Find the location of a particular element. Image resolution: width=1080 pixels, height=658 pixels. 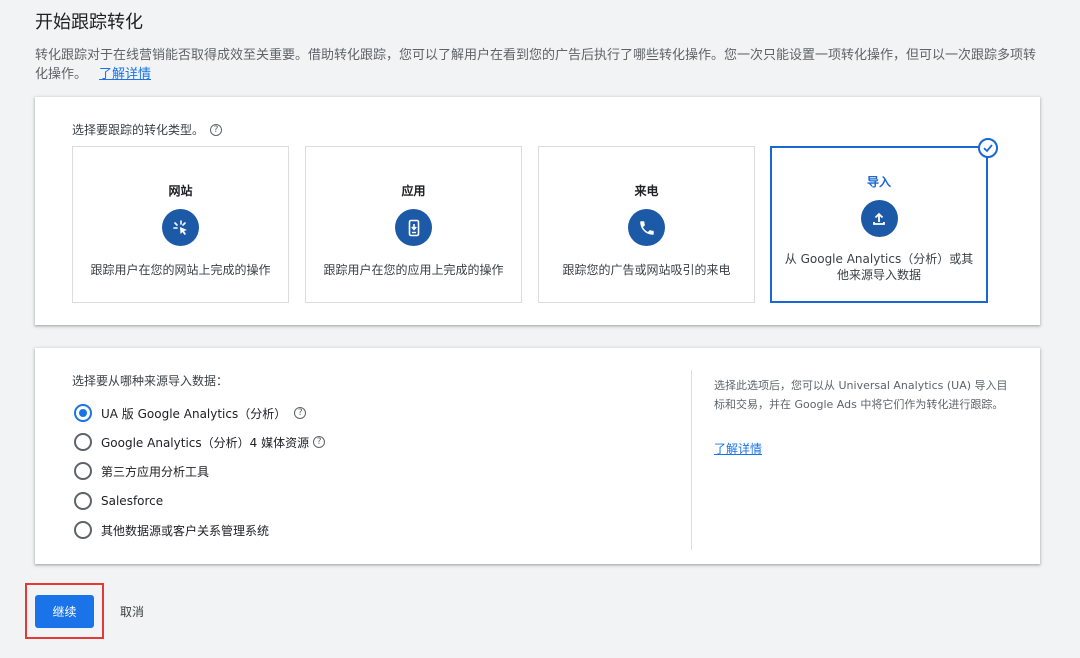

check-circle-icon is located at coordinates (988, 148).